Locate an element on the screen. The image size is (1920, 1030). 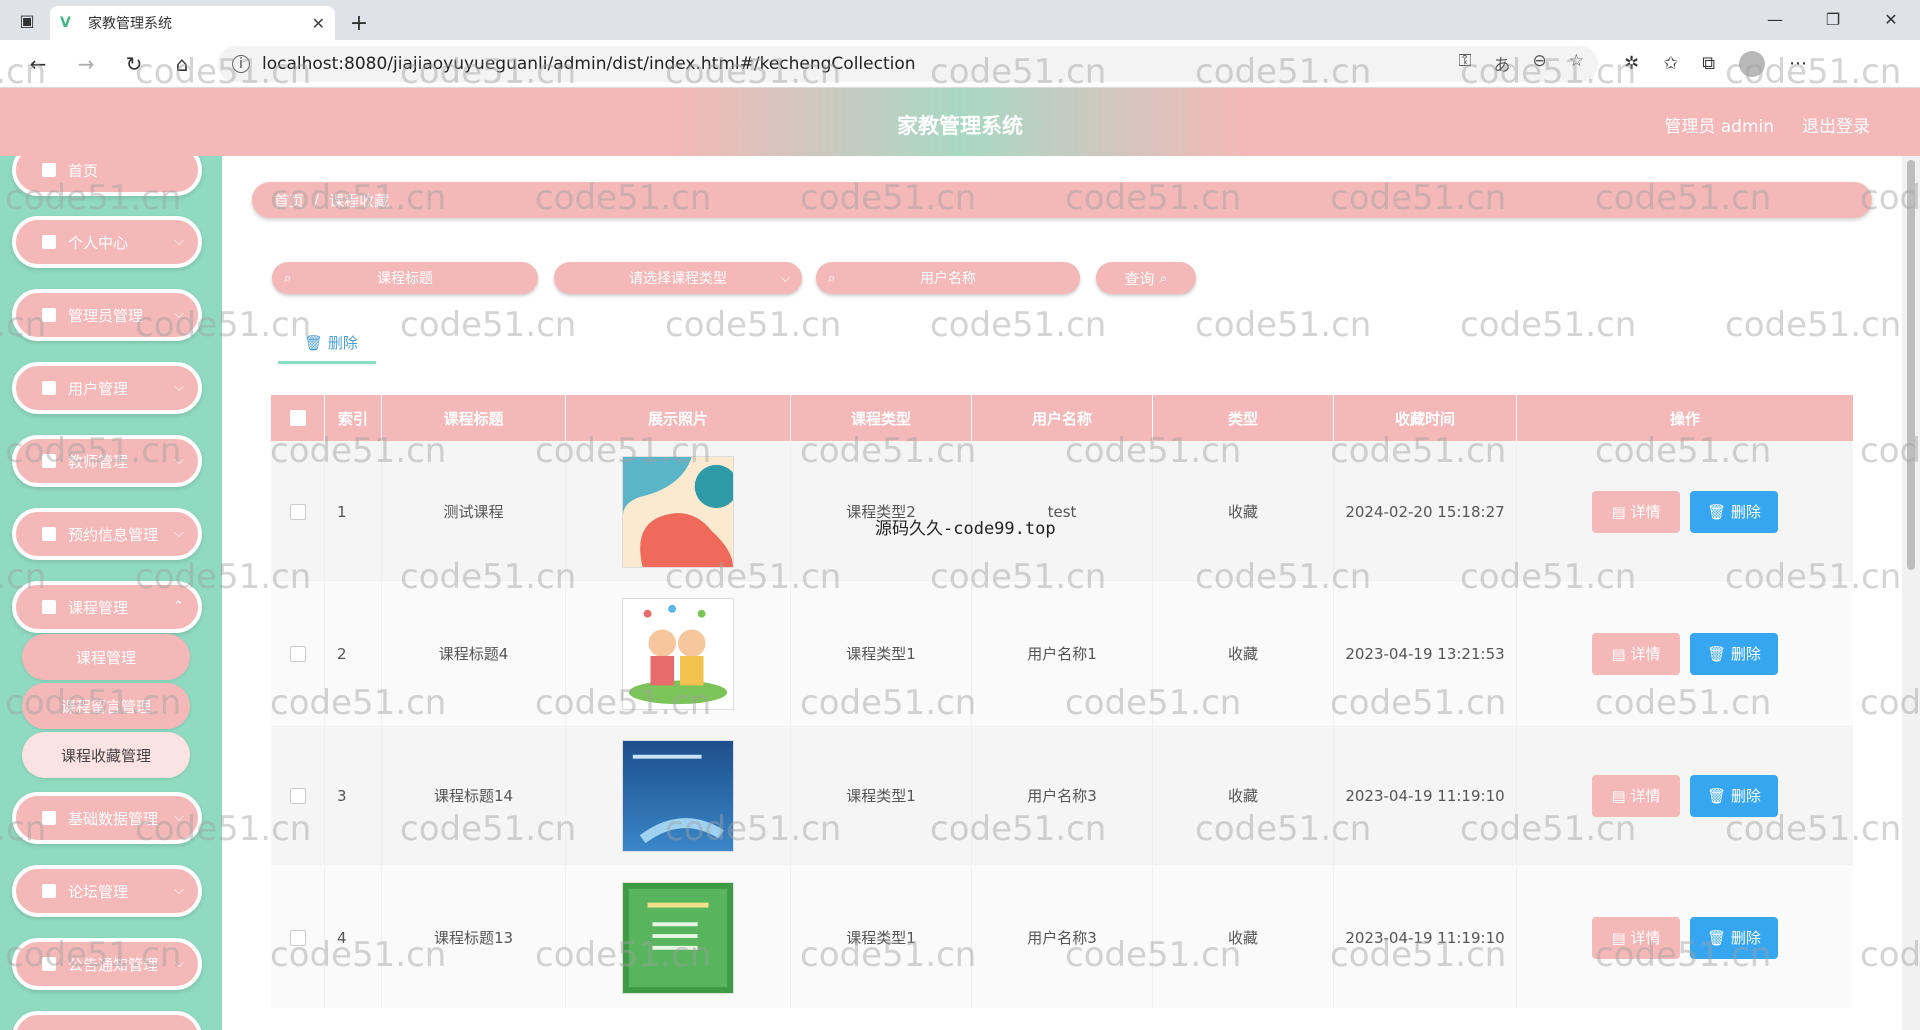
zoom-icon: ⊖ is located at coordinates (1540, 63).